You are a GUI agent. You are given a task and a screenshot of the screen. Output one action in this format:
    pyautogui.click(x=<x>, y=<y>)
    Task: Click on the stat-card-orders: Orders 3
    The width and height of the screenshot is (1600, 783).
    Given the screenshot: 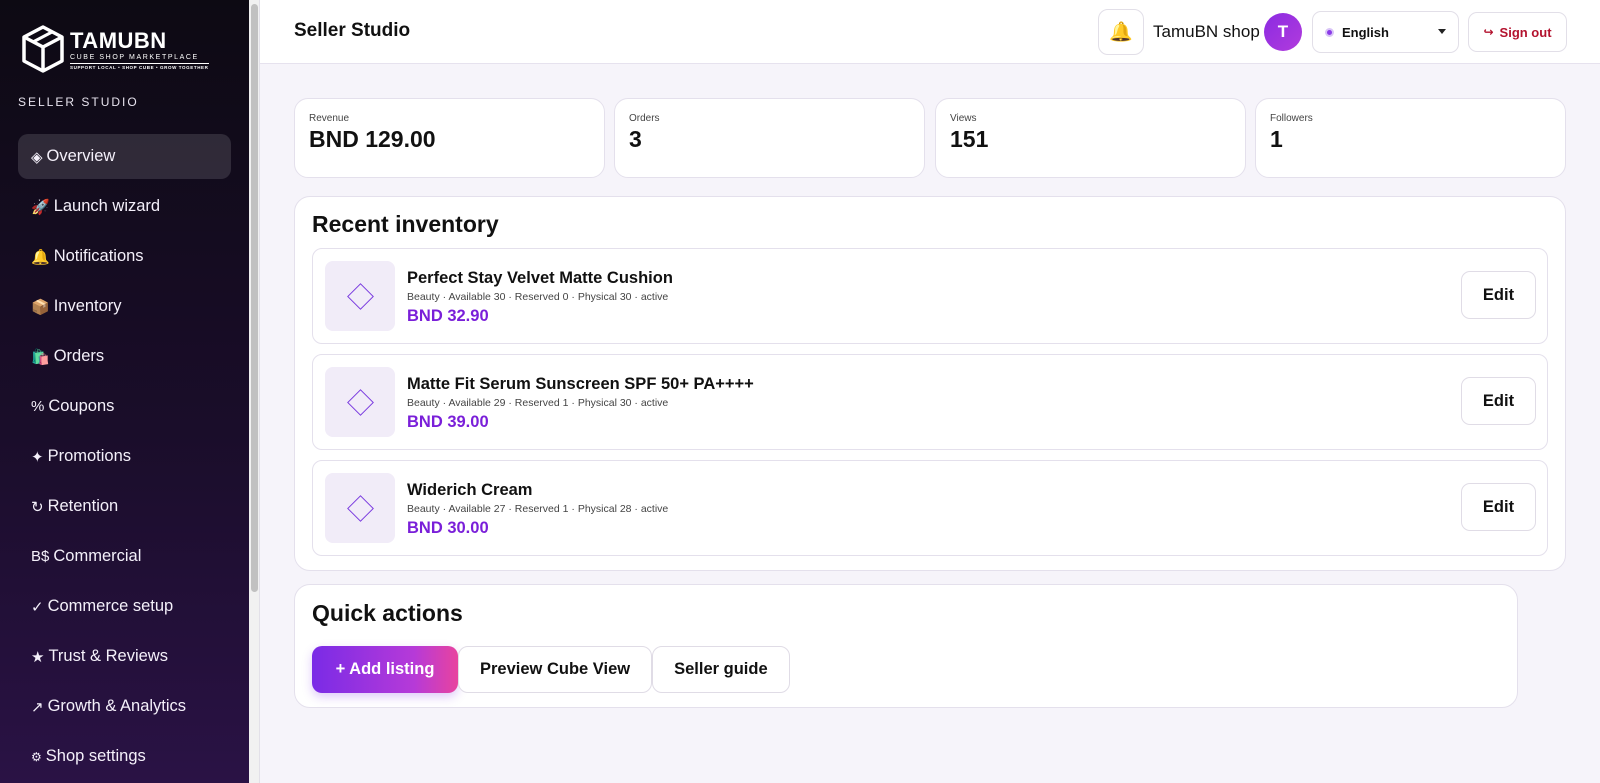 What is the action you would take?
    pyautogui.click(x=769, y=138)
    